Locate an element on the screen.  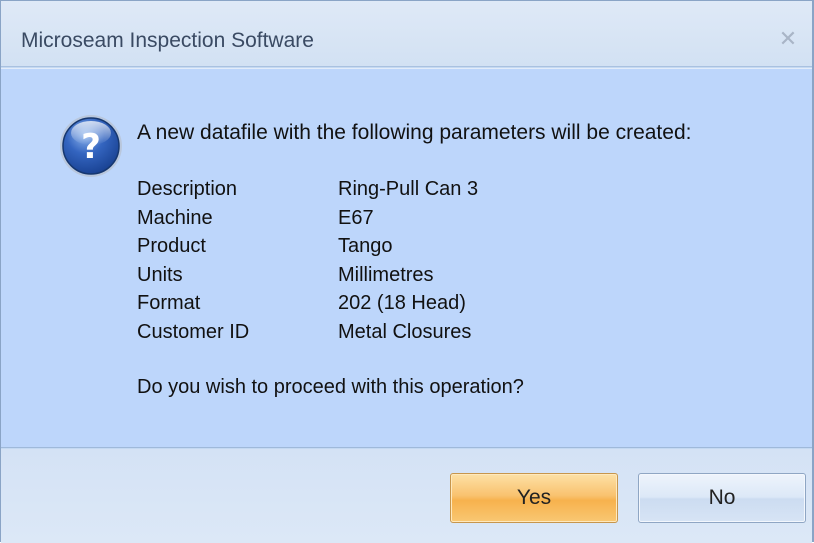
yes-button: Yes is located at coordinates (534, 498).